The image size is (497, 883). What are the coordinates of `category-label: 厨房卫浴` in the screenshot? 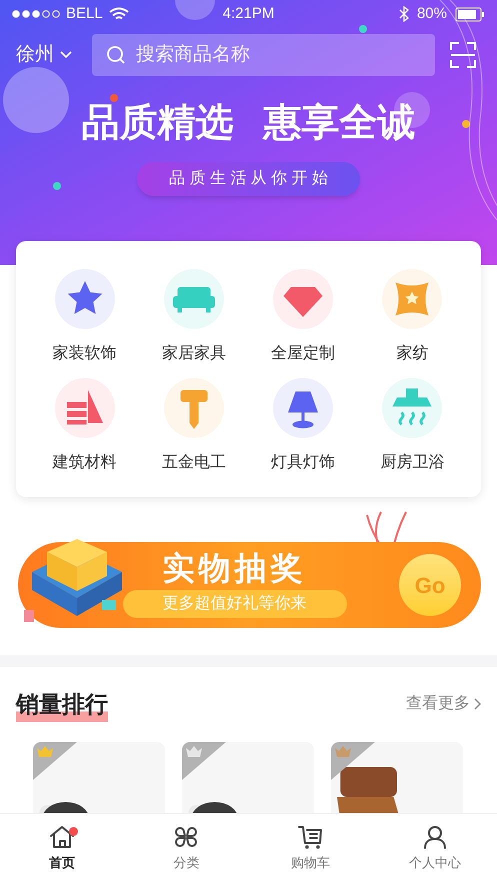 It's located at (412, 462).